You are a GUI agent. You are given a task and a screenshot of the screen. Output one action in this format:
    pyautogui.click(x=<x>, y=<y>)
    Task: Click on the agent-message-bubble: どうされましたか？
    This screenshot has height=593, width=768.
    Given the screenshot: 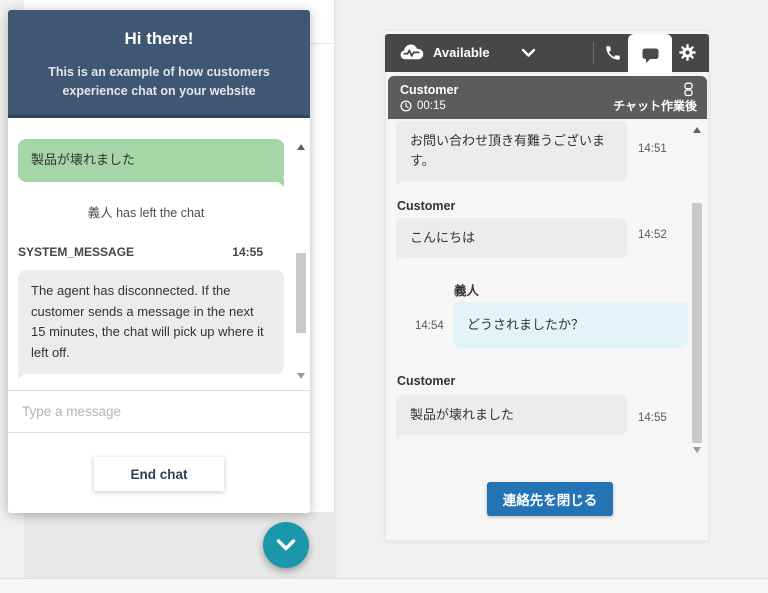 What is the action you would take?
    pyautogui.click(x=570, y=325)
    